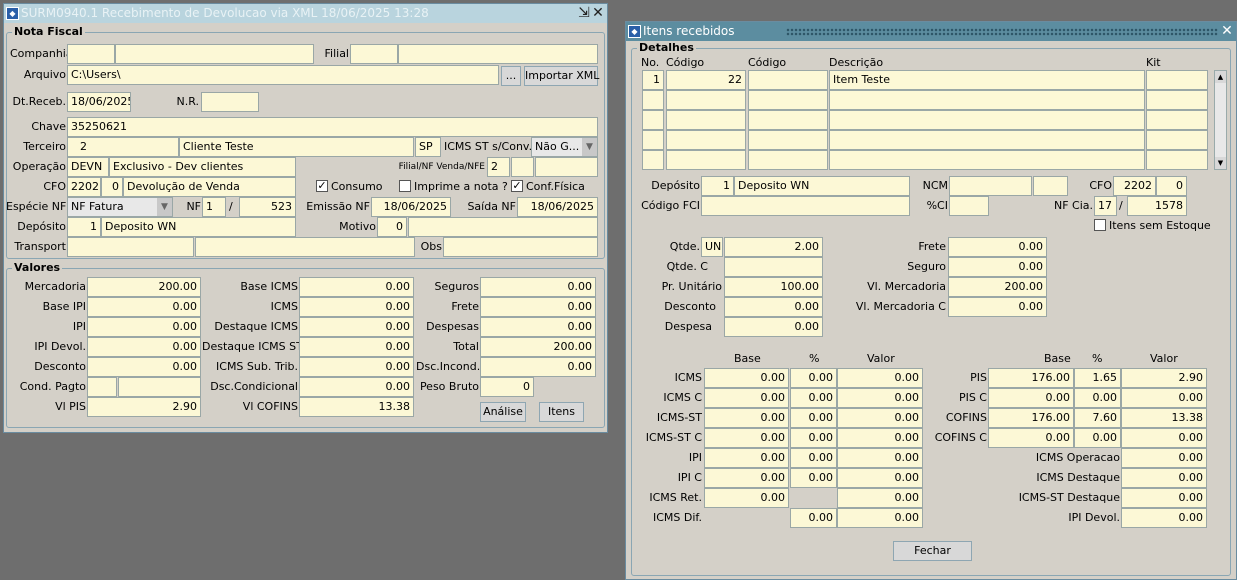  What do you see at coordinates (267, 207) in the screenshot?
I see `nf-number-field: 523` at bounding box center [267, 207].